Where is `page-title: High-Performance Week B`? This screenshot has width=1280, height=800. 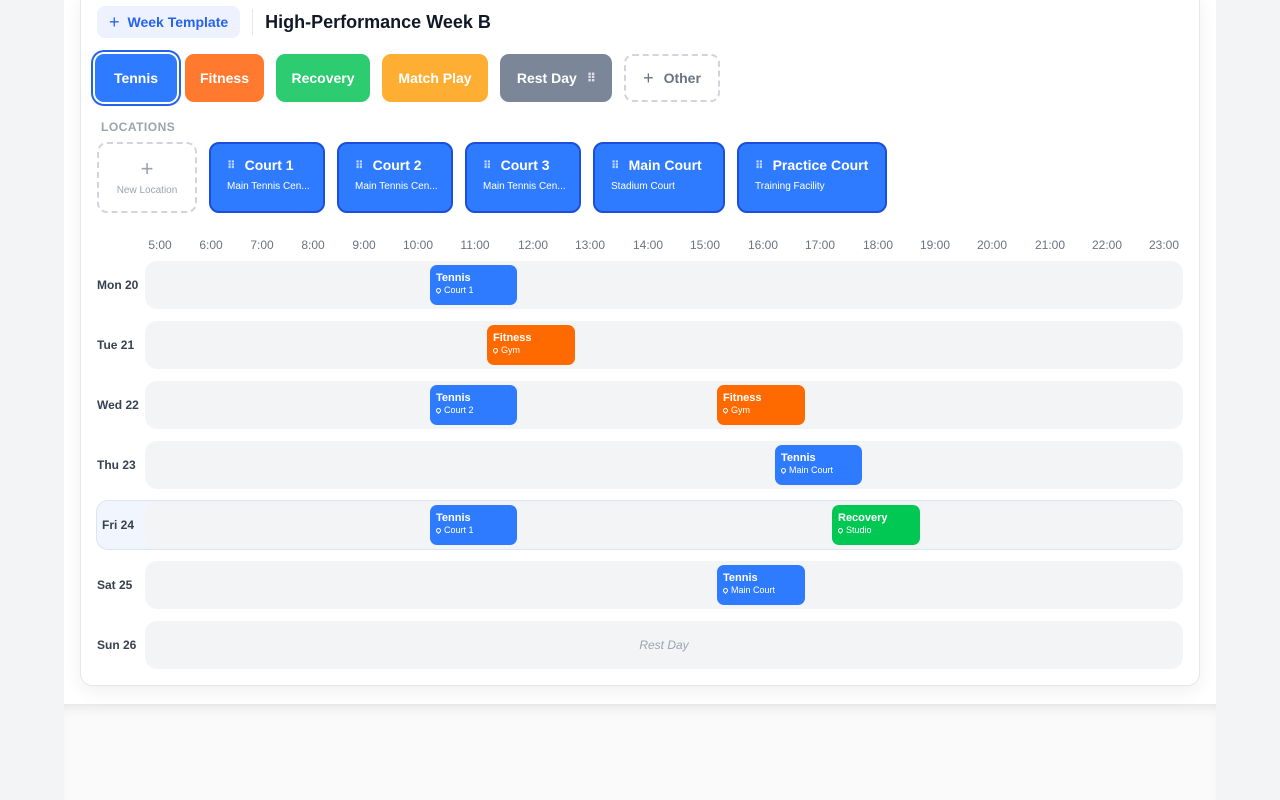
page-title: High-Performance Week B is located at coordinates (378, 21).